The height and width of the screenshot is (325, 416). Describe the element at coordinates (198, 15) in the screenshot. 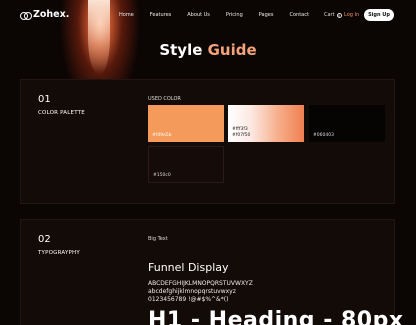

I see `nav-link-about-us: About Us` at that location.